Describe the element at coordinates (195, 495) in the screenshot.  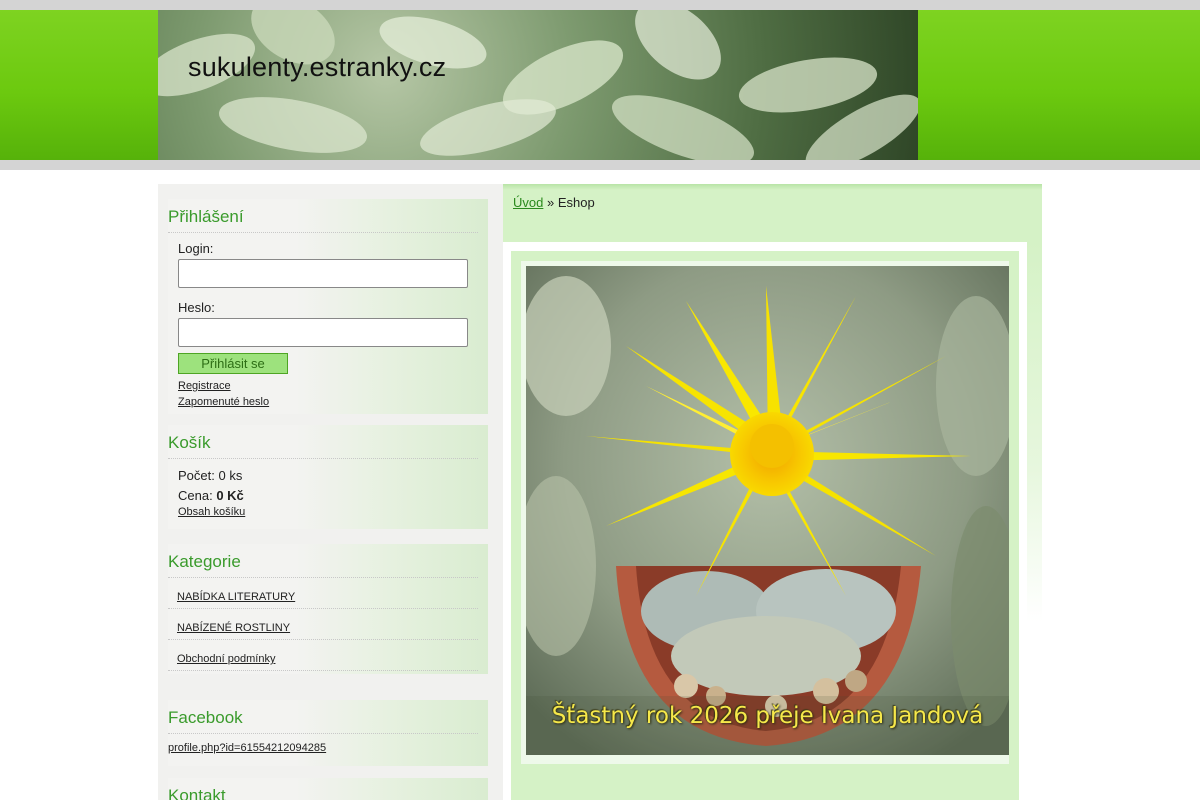
I see `cart-price-label: Cena:` at that location.